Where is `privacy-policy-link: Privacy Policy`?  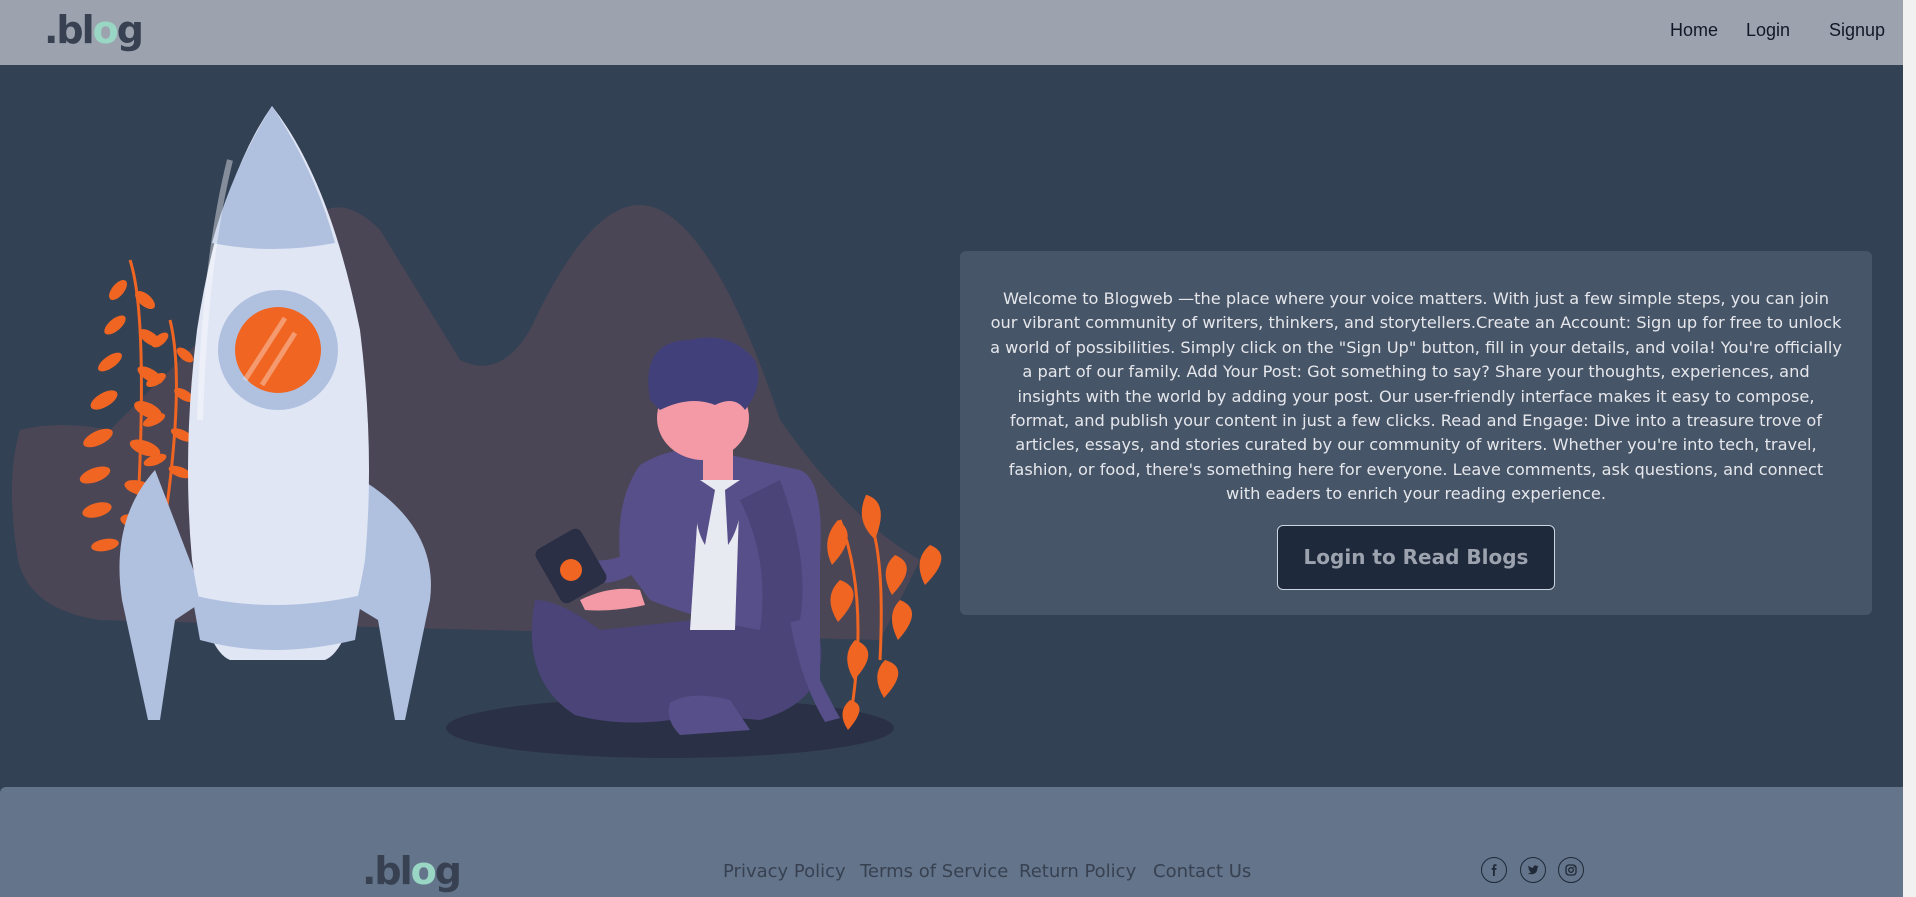
privacy-policy-link: Privacy Policy is located at coordinates (784, 871).